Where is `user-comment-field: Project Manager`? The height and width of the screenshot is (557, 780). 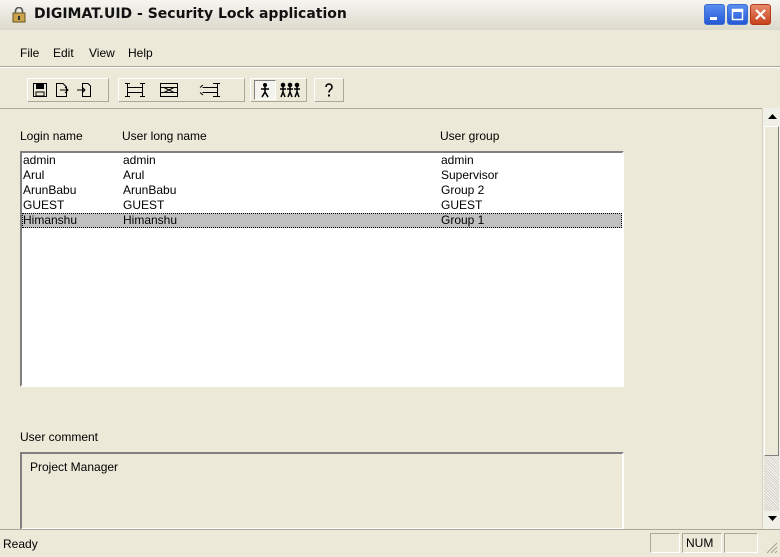
user-comment-field: Project Manager is located at coordinates (322, 491).